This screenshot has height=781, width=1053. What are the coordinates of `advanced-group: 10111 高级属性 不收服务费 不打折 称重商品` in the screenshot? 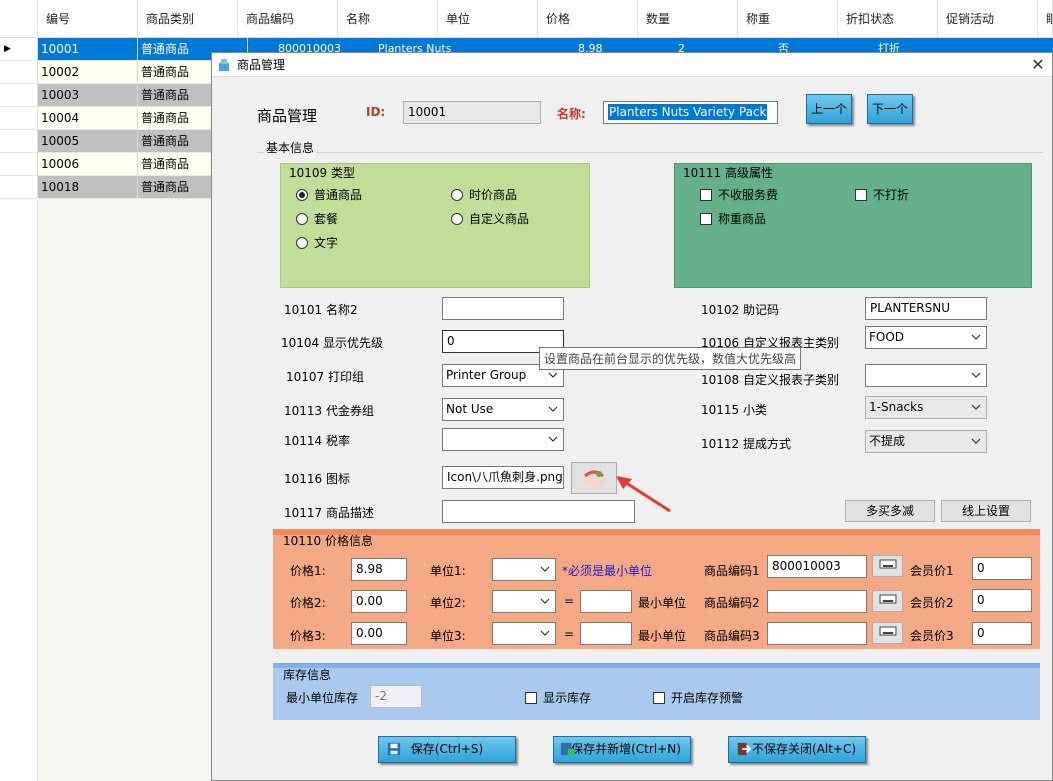 It's located at (853, 225).